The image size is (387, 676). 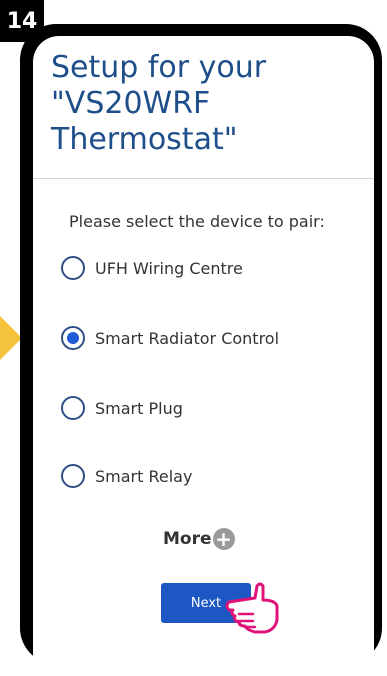 I want to click on option-ufh-wiring-centre: UFH Wiring Centre, so click(x=211, y=268).